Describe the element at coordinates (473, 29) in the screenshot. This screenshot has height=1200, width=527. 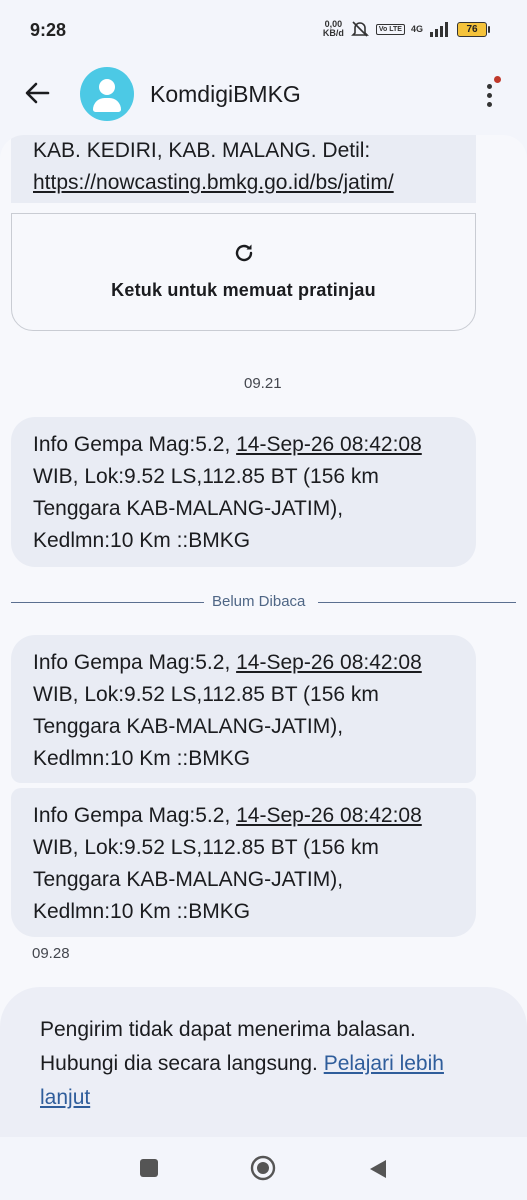
I see `battery-icon: 76` at that location.